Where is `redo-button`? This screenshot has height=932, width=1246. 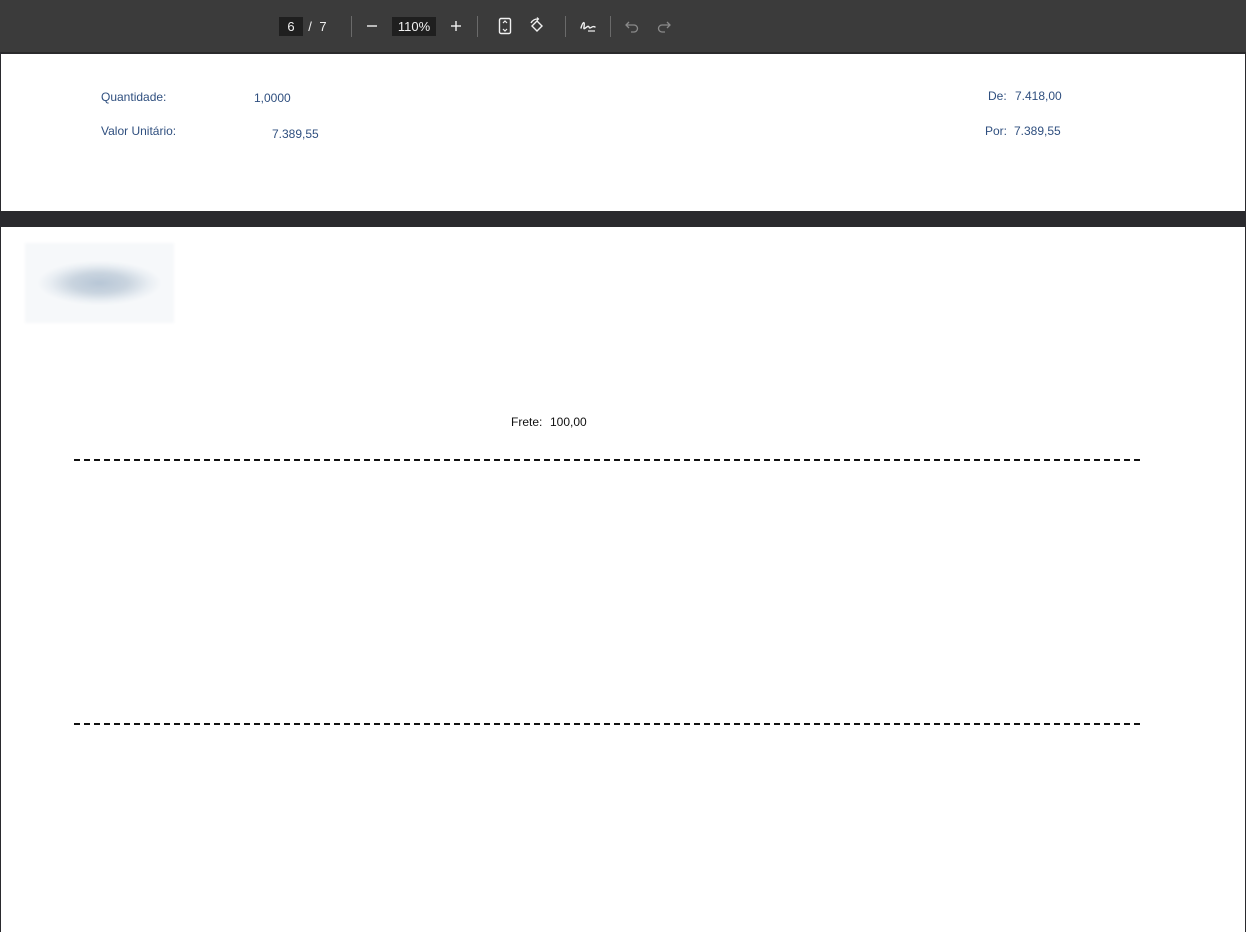 redo-button is located at coordinates (664, 26).